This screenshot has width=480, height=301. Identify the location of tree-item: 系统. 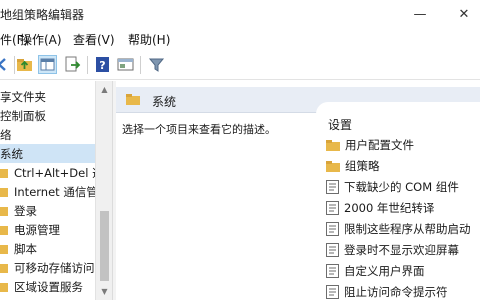
(47, 153).